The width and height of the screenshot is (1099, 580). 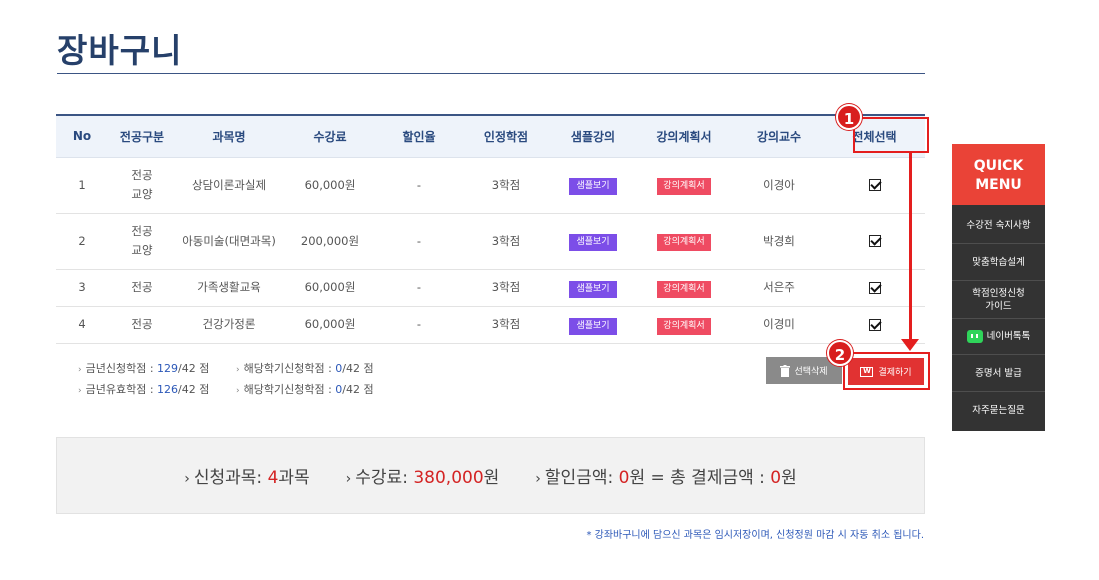 I want to click on quick-item-faq: 자주묻는질문, so click(x=998, y=410).